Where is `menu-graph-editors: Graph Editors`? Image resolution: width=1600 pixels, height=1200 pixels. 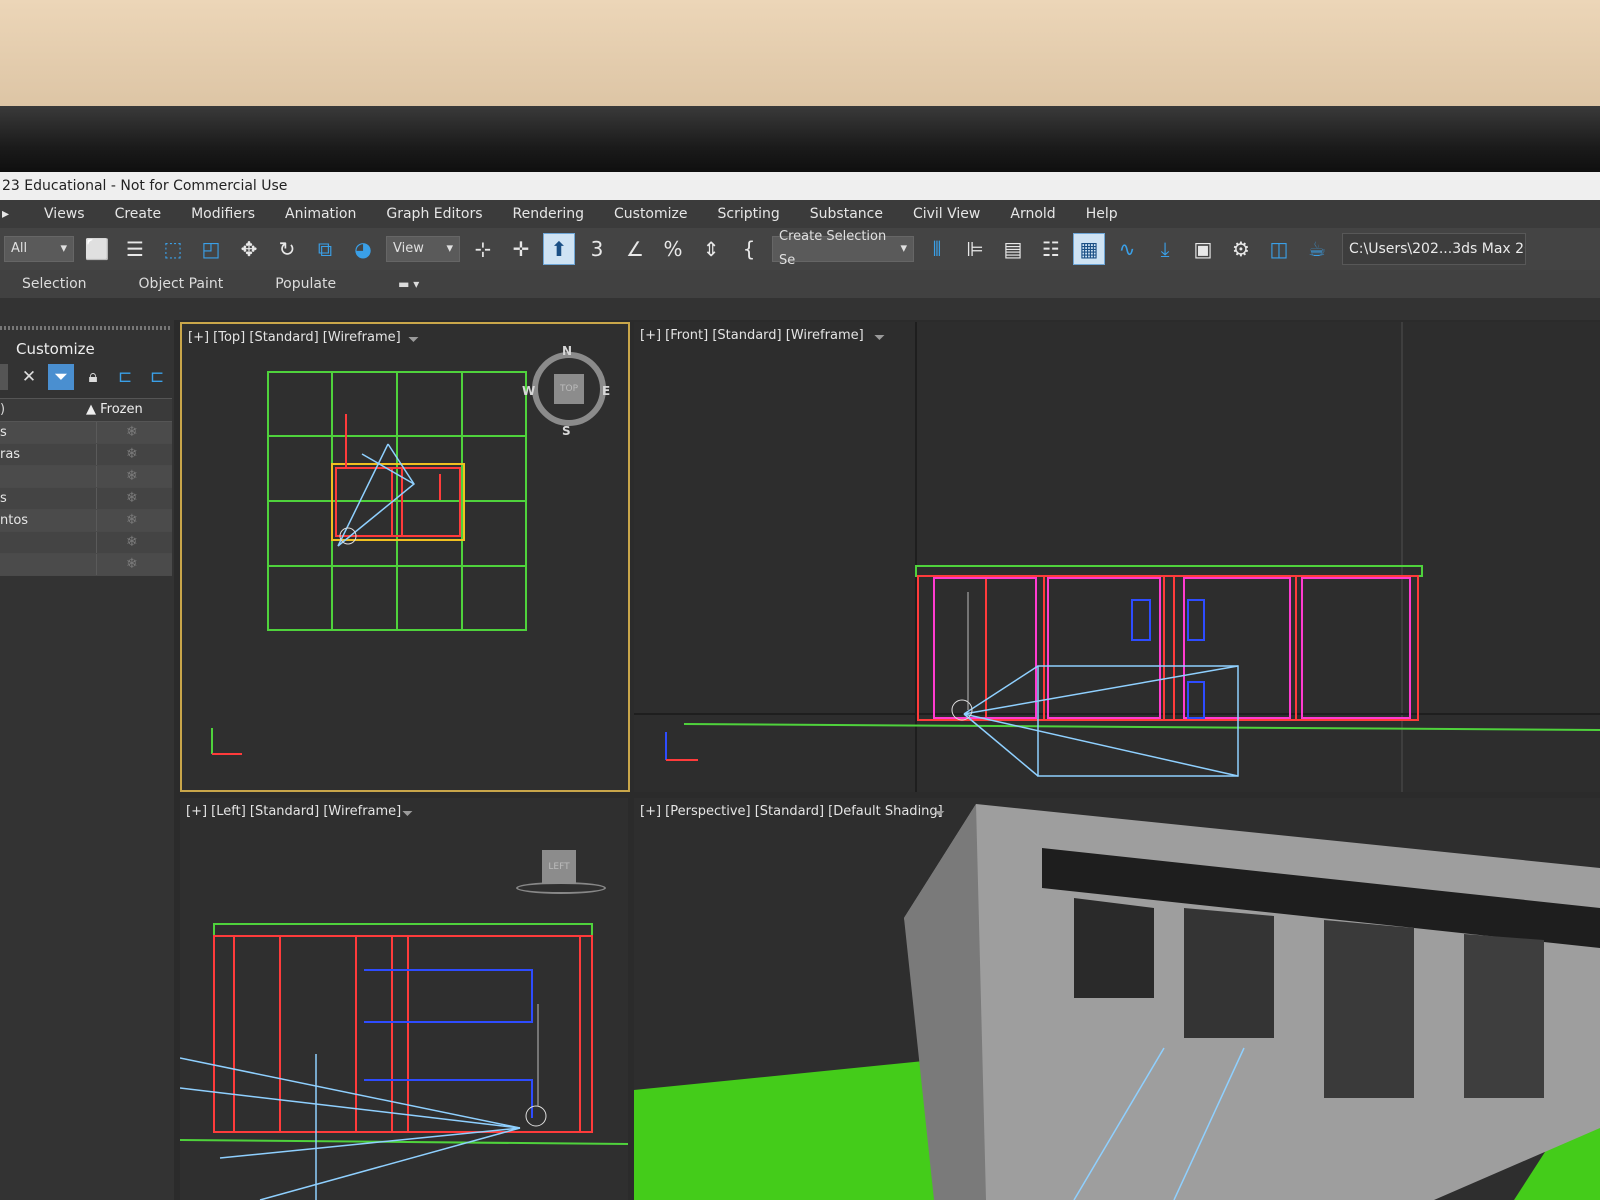
menu-graph-editors: Graph Editors is located at coordinates (434, 214).